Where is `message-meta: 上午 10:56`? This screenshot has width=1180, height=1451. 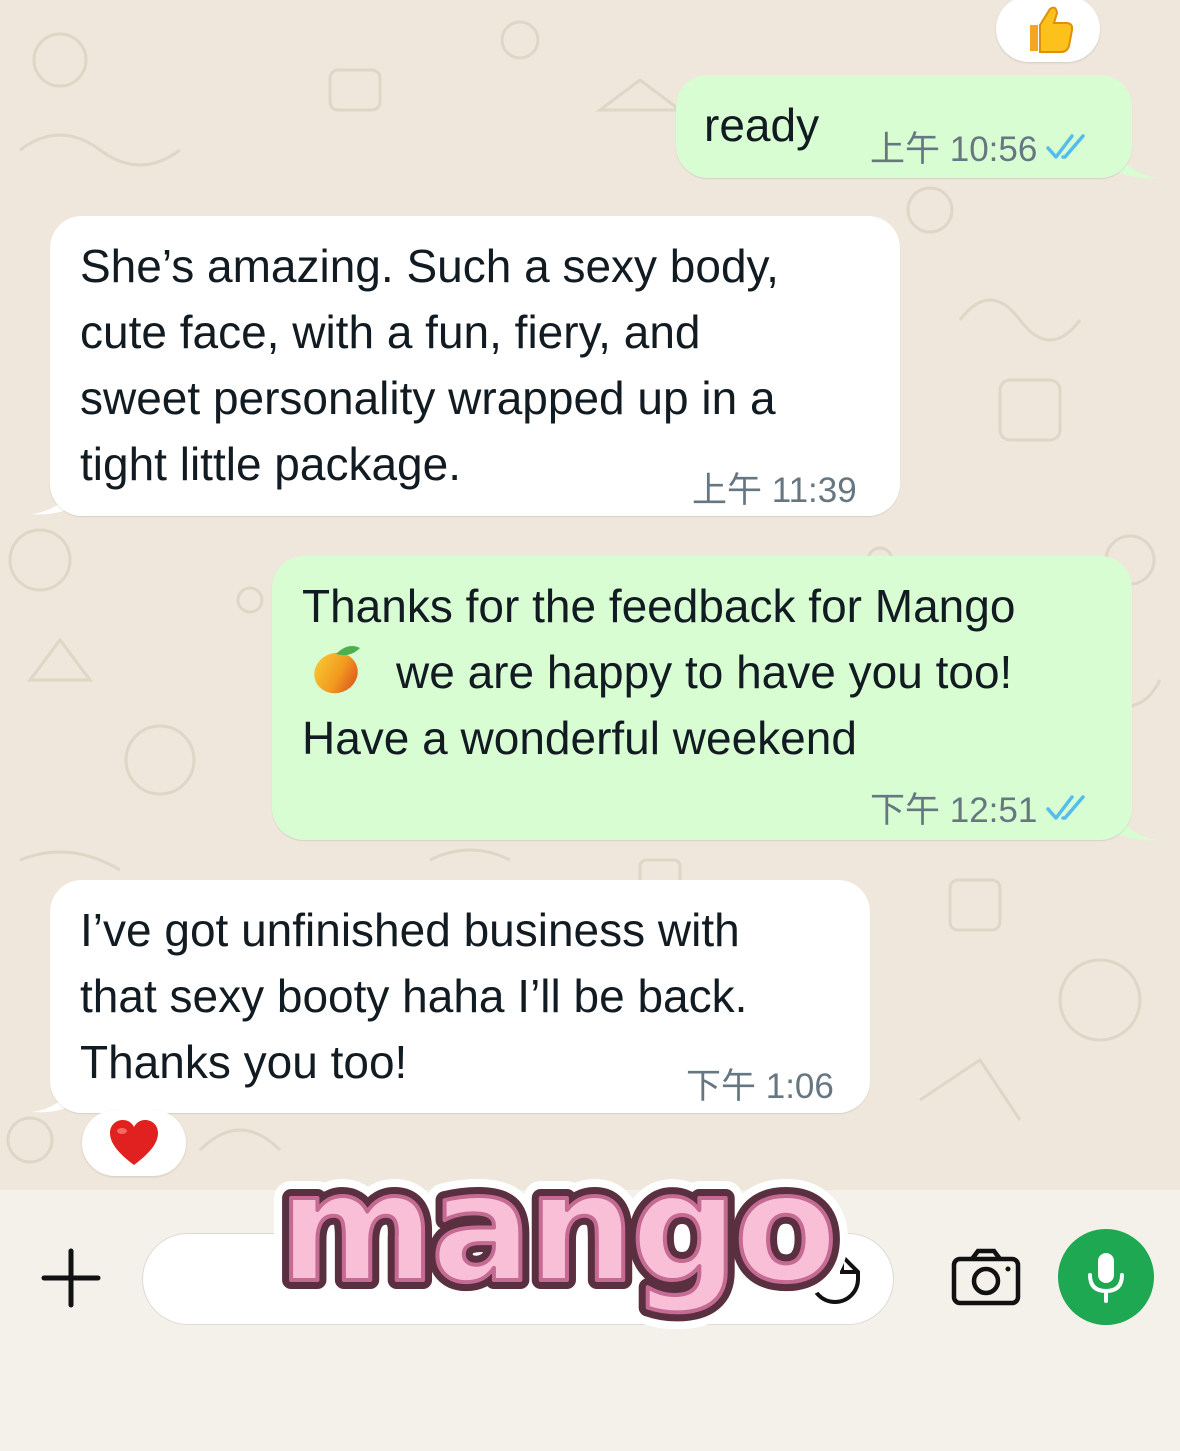
message-meta: 上午 10:56 is located at coordinates (980, 146).